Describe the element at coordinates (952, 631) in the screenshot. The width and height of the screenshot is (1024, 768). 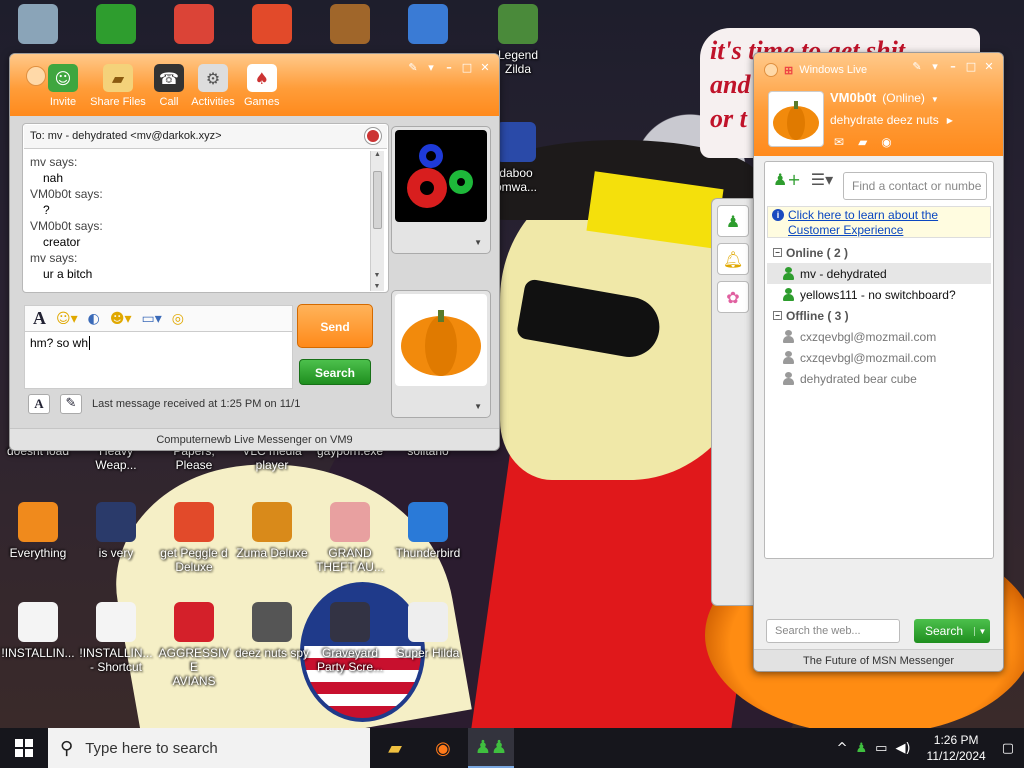
I see `web-search-button: Search ▼` at that location.